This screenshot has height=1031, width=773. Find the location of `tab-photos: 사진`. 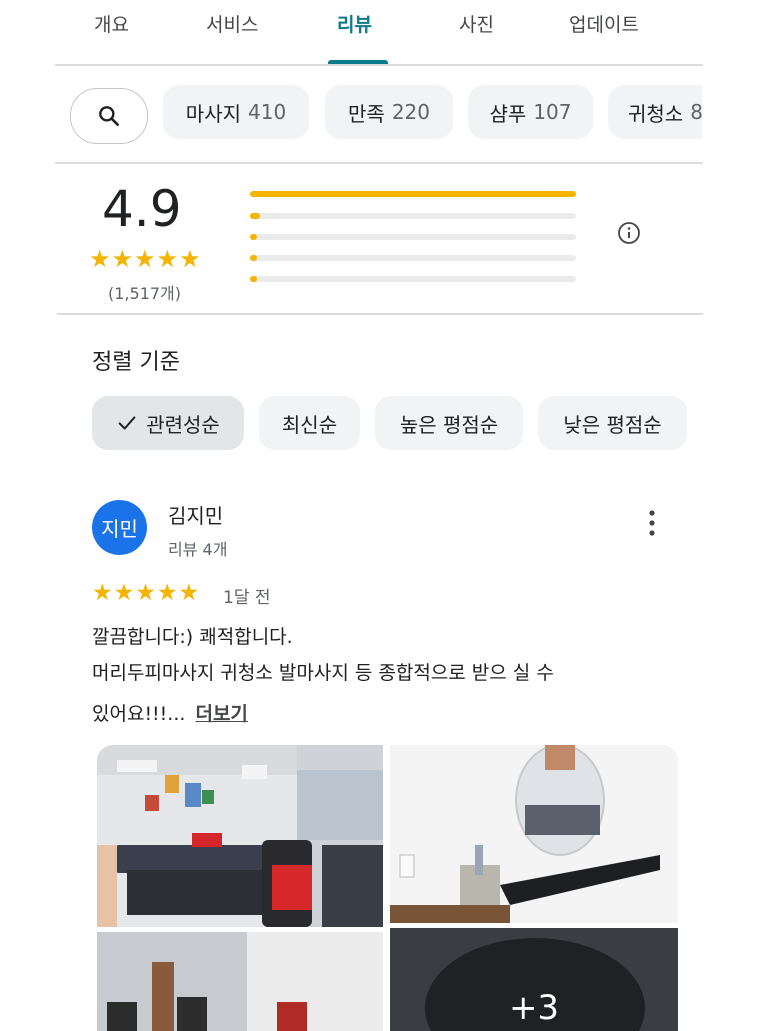

tab-photos: 사진 is located at coordinates (476, 23).